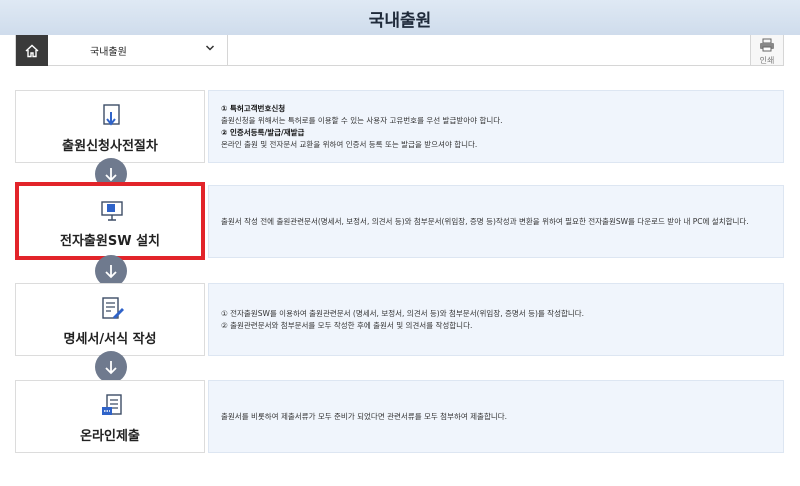 The width and height of the screenshot is (800, 486). I want to click on step-title: 출원신청사전절차, so click(110, 146).